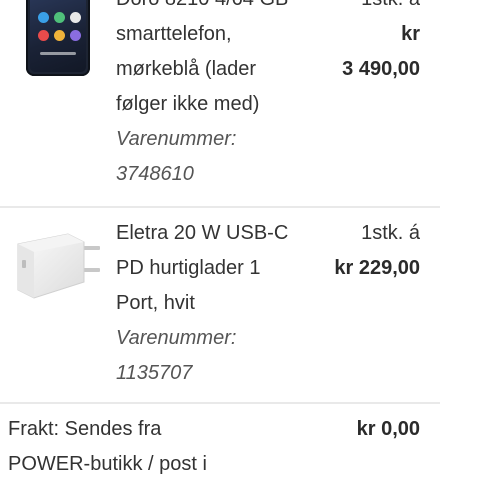  I want to click on product-name-line: PD hurtiglader 1, so click(188, 268).